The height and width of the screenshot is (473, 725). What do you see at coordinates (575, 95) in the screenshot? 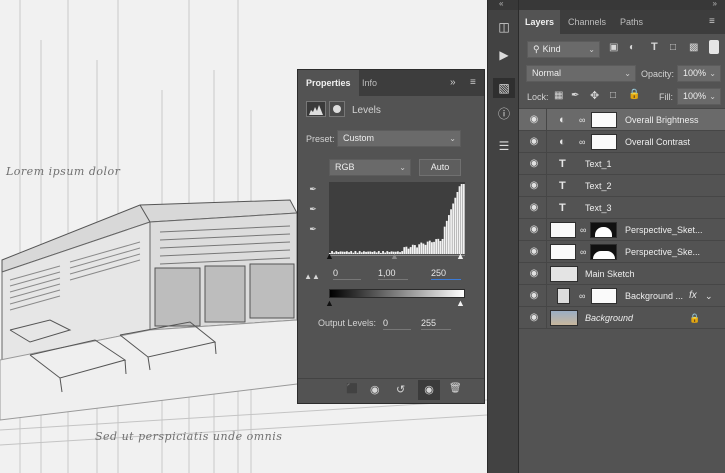
I see `lock-image-pixels-icon: ✒` at bounding box center [575, 95].